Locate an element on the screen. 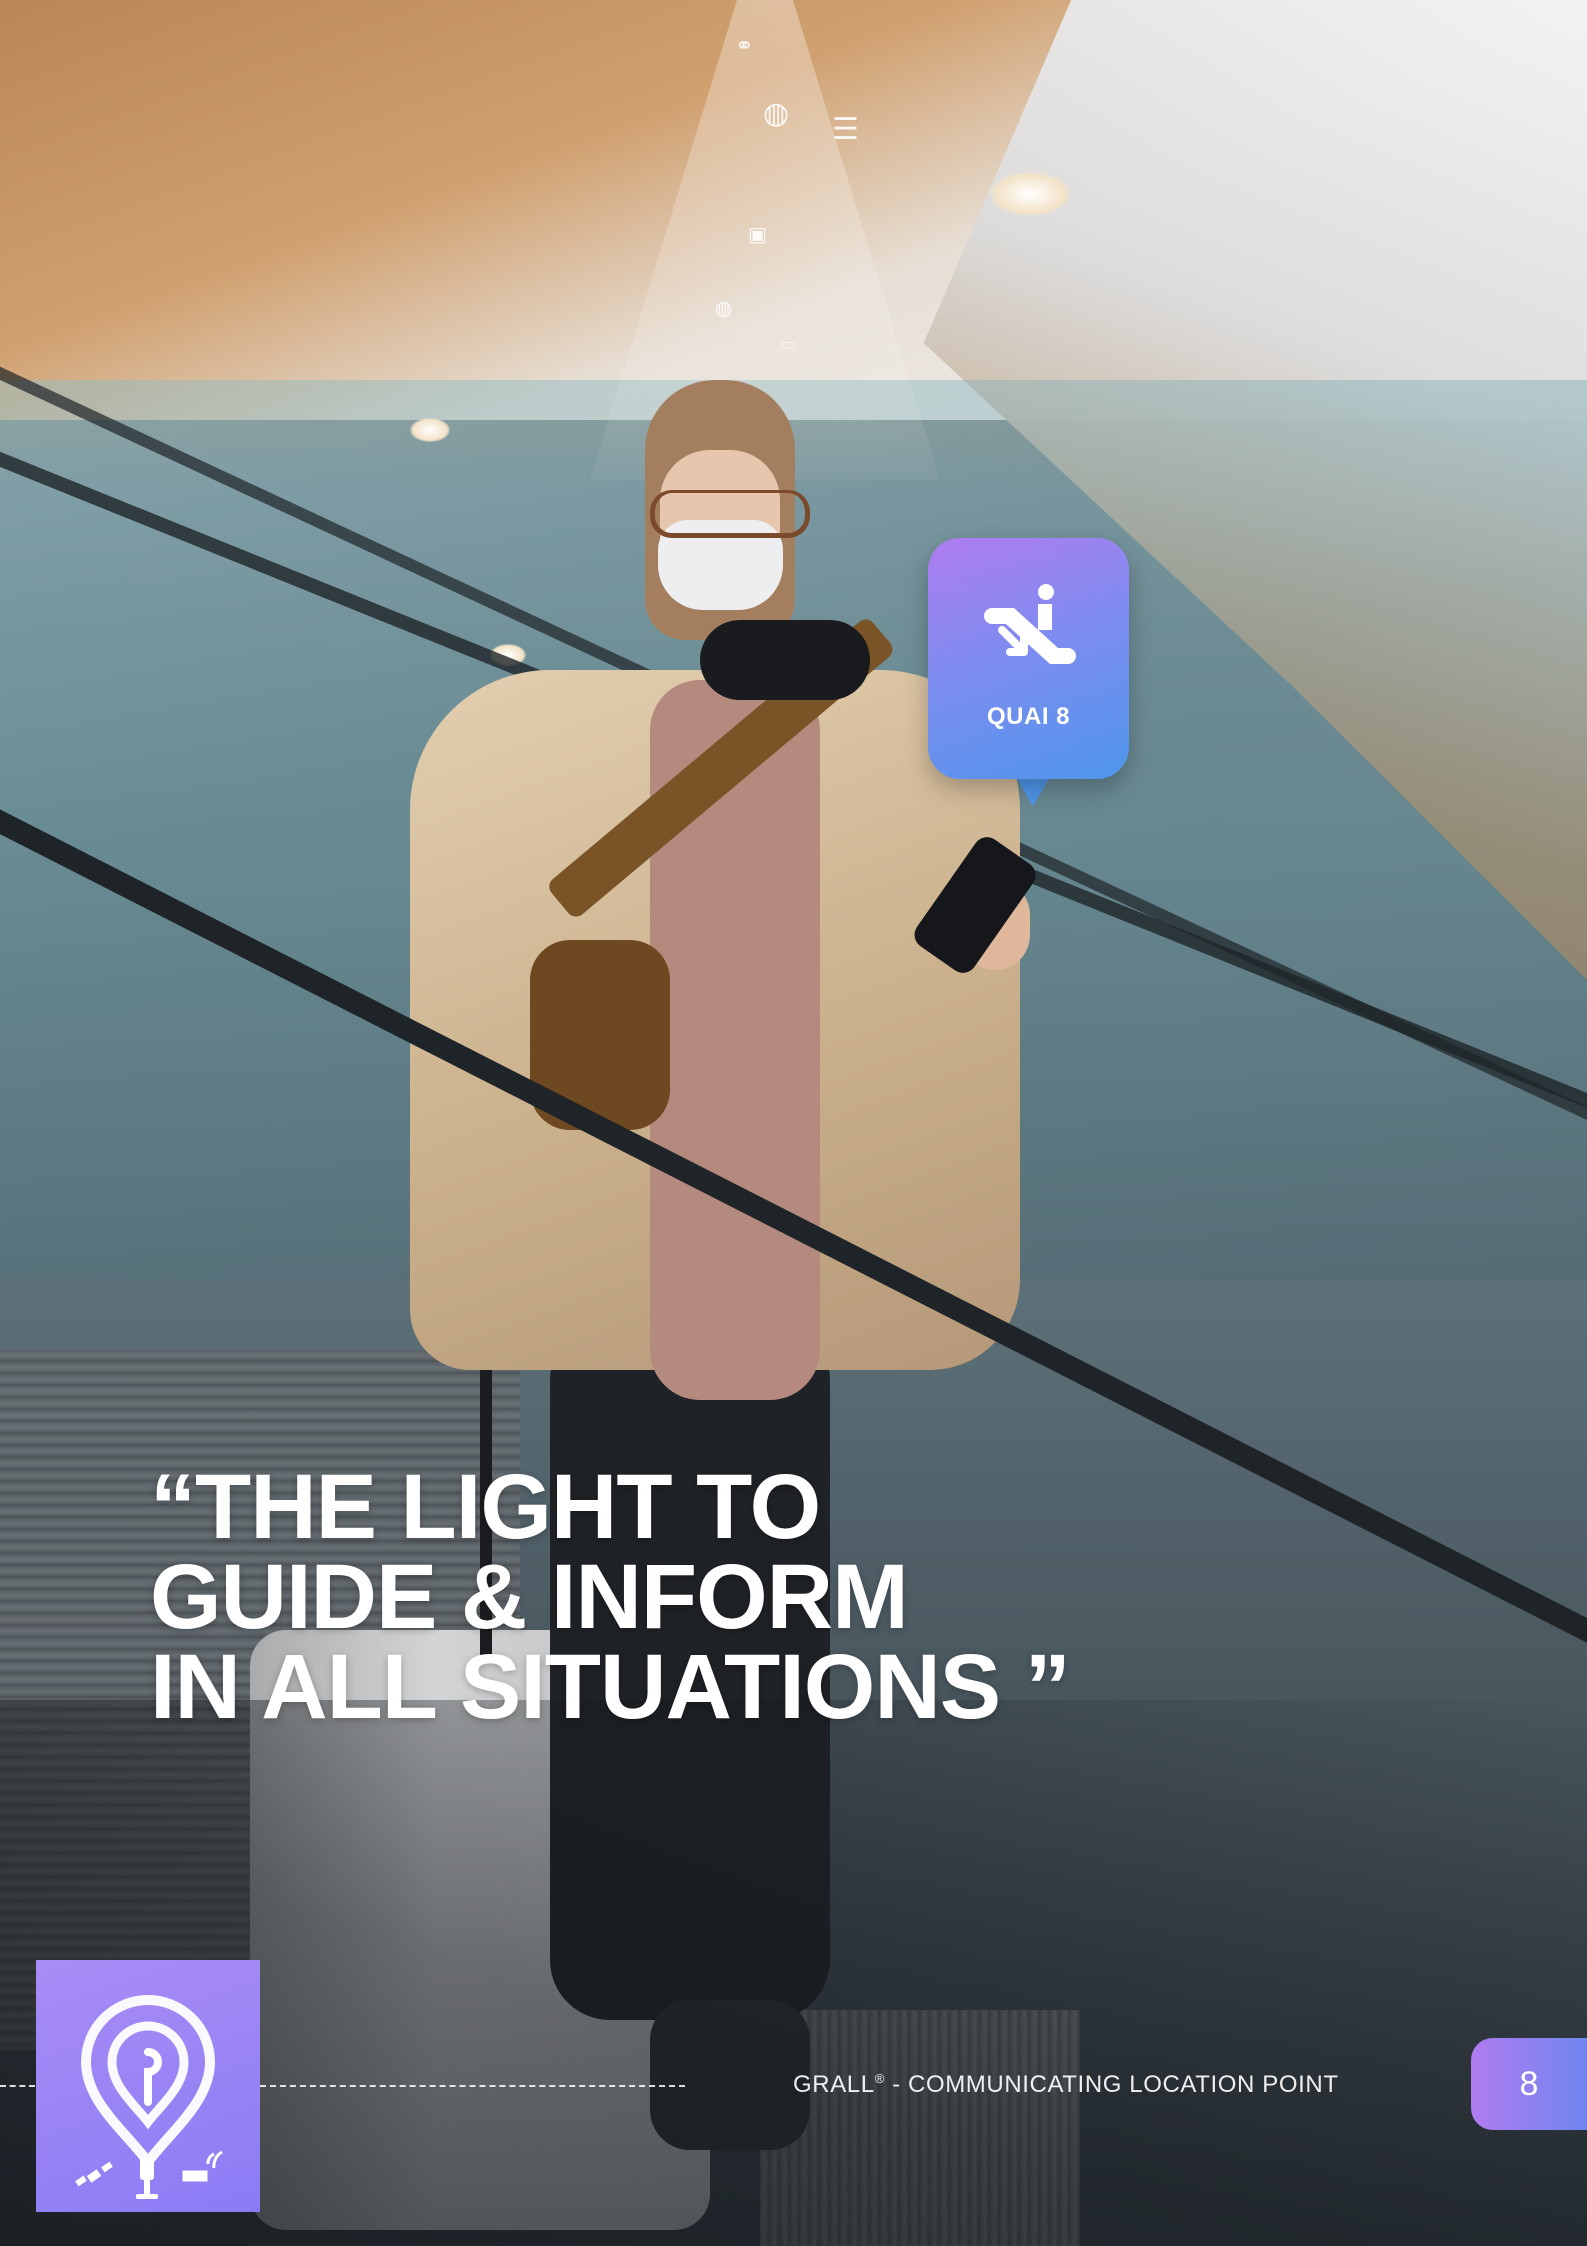 The image size is (1587, 2246). brand-logo is located at coordinates (148, 2086).